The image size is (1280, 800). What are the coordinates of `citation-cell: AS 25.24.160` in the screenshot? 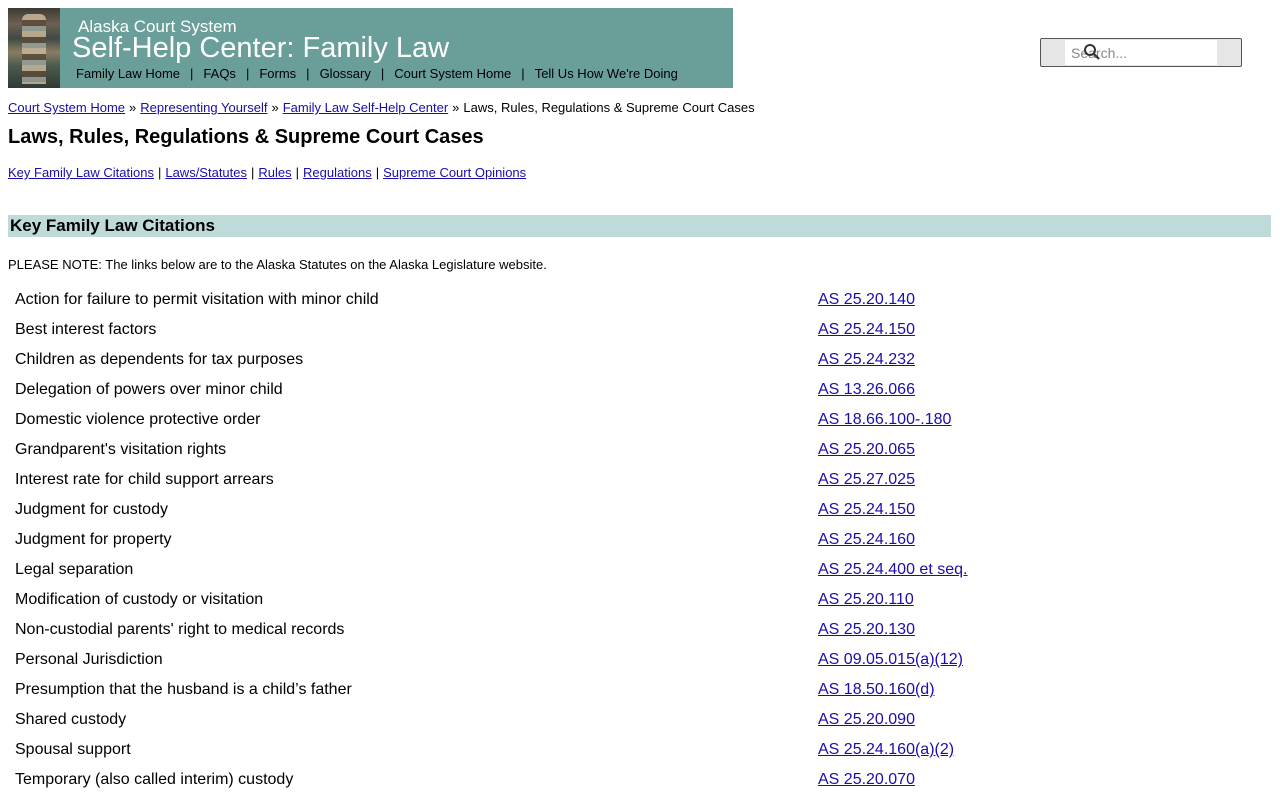 It's located at (1009, 540).